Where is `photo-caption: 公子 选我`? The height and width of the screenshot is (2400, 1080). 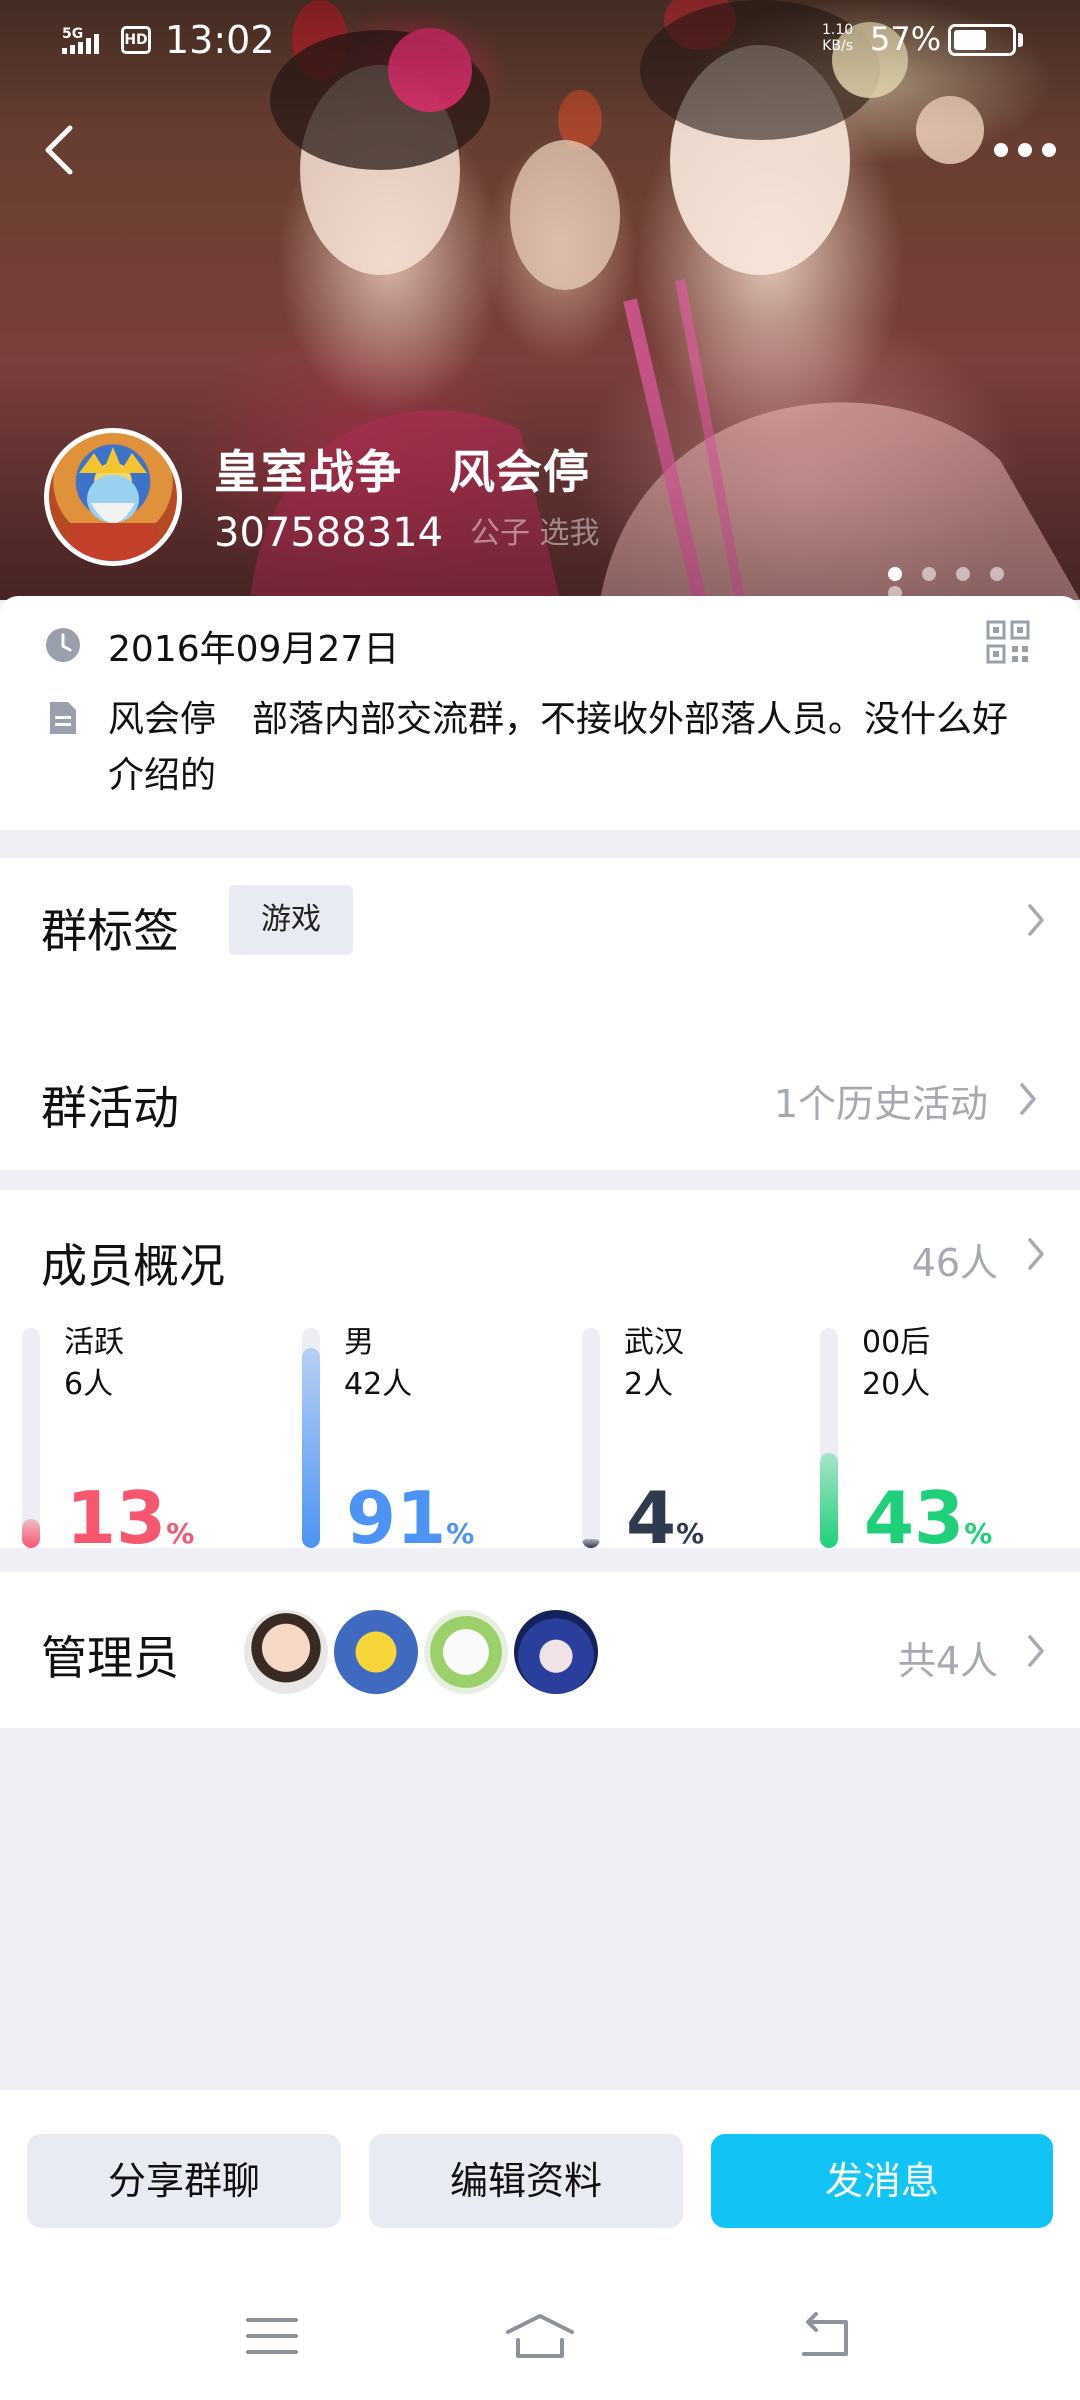
photo-caption: 公子 选我 is located at coordinates (535, 533).